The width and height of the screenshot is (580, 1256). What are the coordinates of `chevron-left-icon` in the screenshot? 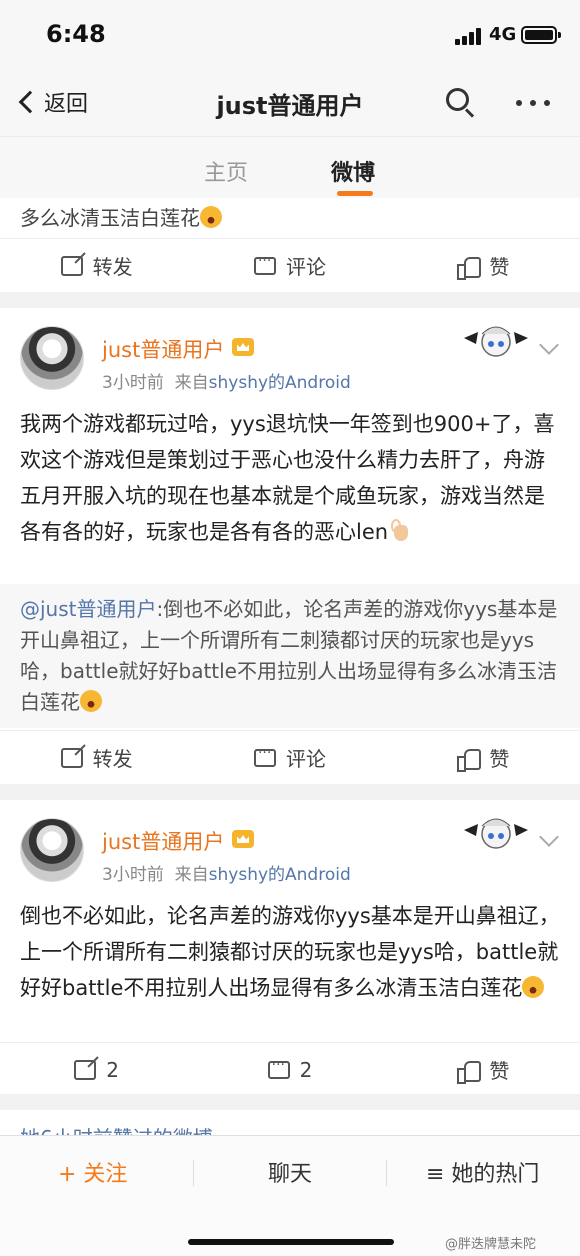 It's located at (30, 102).